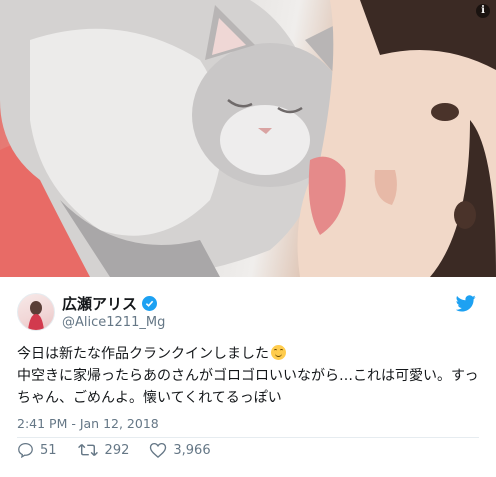 This screenshot has width=496, height=477. I want to click on divider, so click(248, 437).